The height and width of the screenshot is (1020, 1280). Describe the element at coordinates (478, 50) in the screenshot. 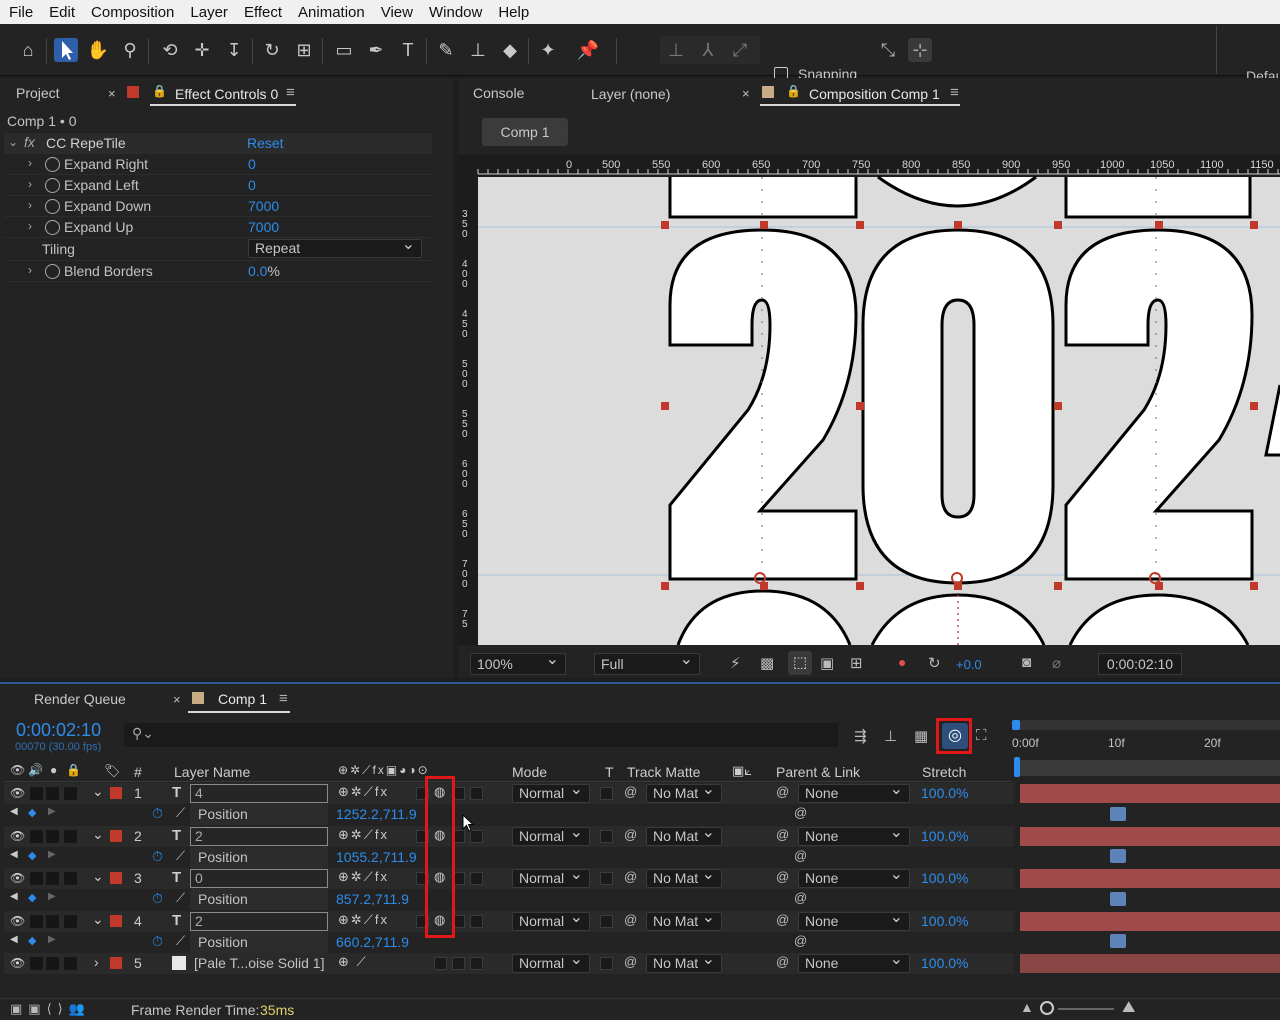

I see `clone-stamp-tool-icon: ⊥` at that location.